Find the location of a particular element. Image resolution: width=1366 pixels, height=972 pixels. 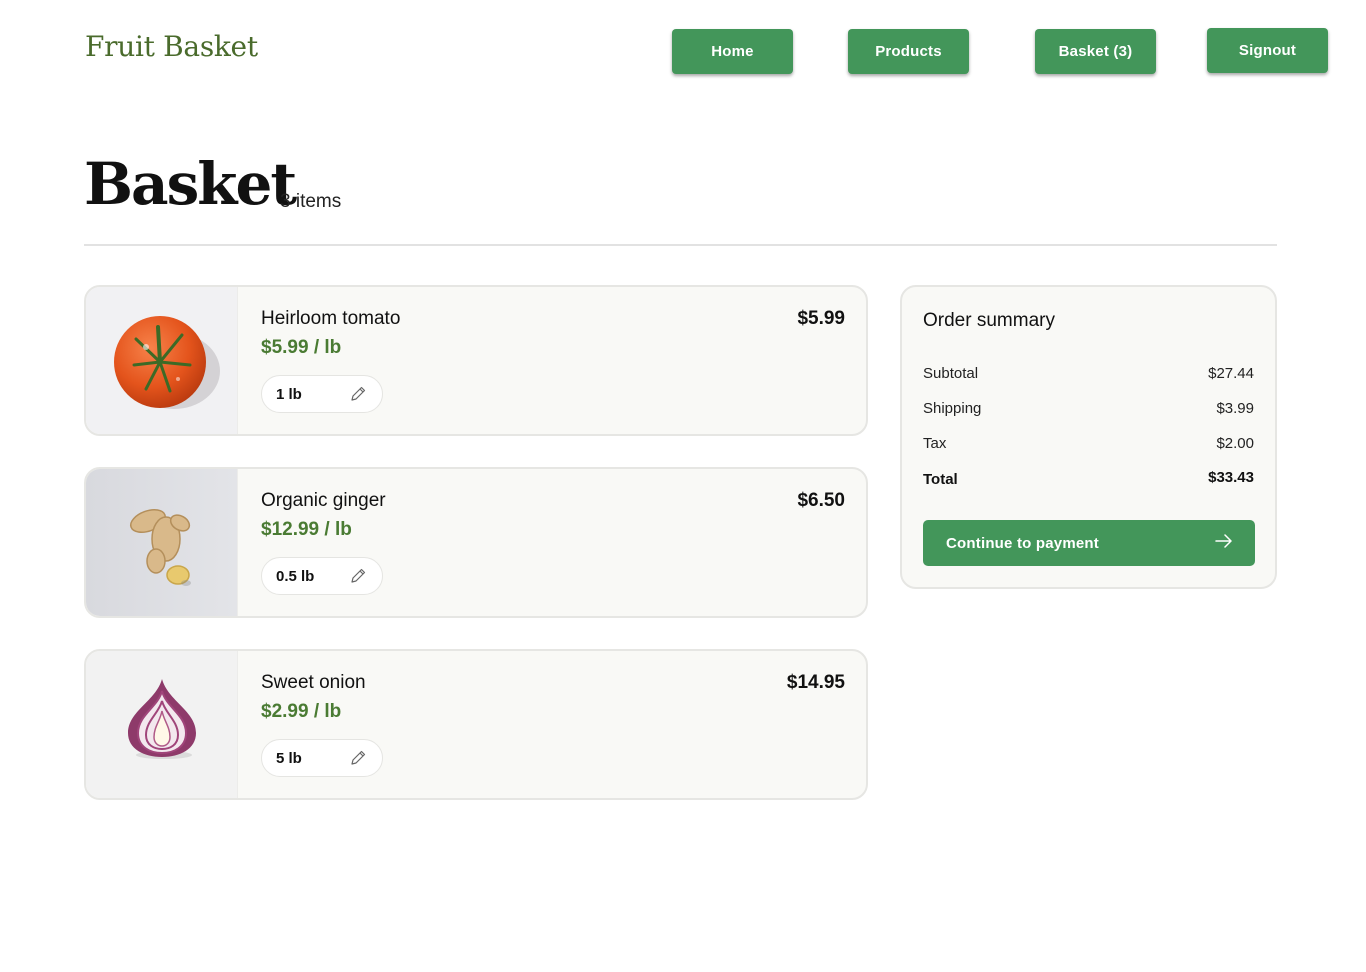

item-total-price: $14.95 is located at coordinates (815, 682).